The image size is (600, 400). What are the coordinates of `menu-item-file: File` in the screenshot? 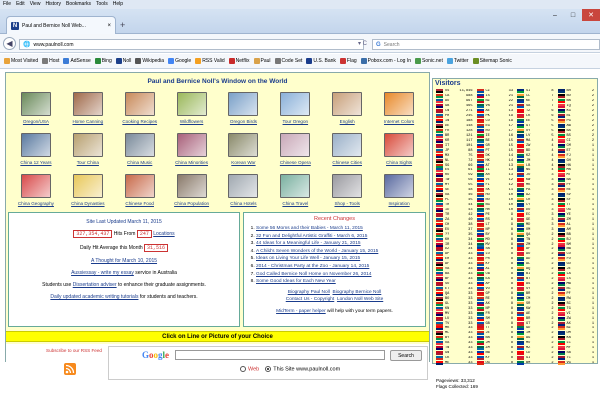 It's located at (7, 4).